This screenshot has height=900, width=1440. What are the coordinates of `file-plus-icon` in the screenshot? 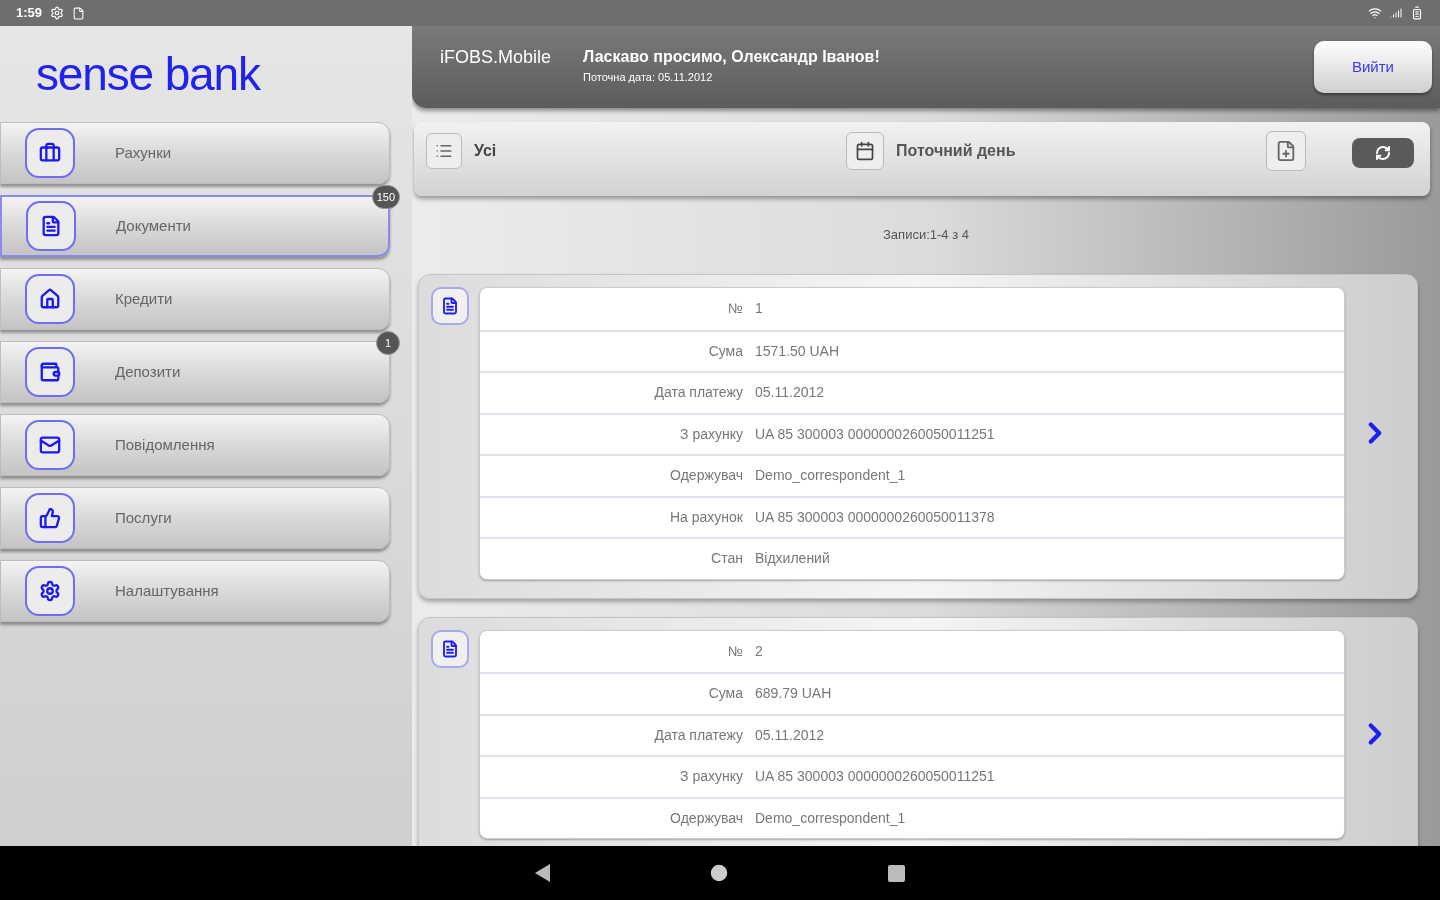 It's located at (1286, 151).